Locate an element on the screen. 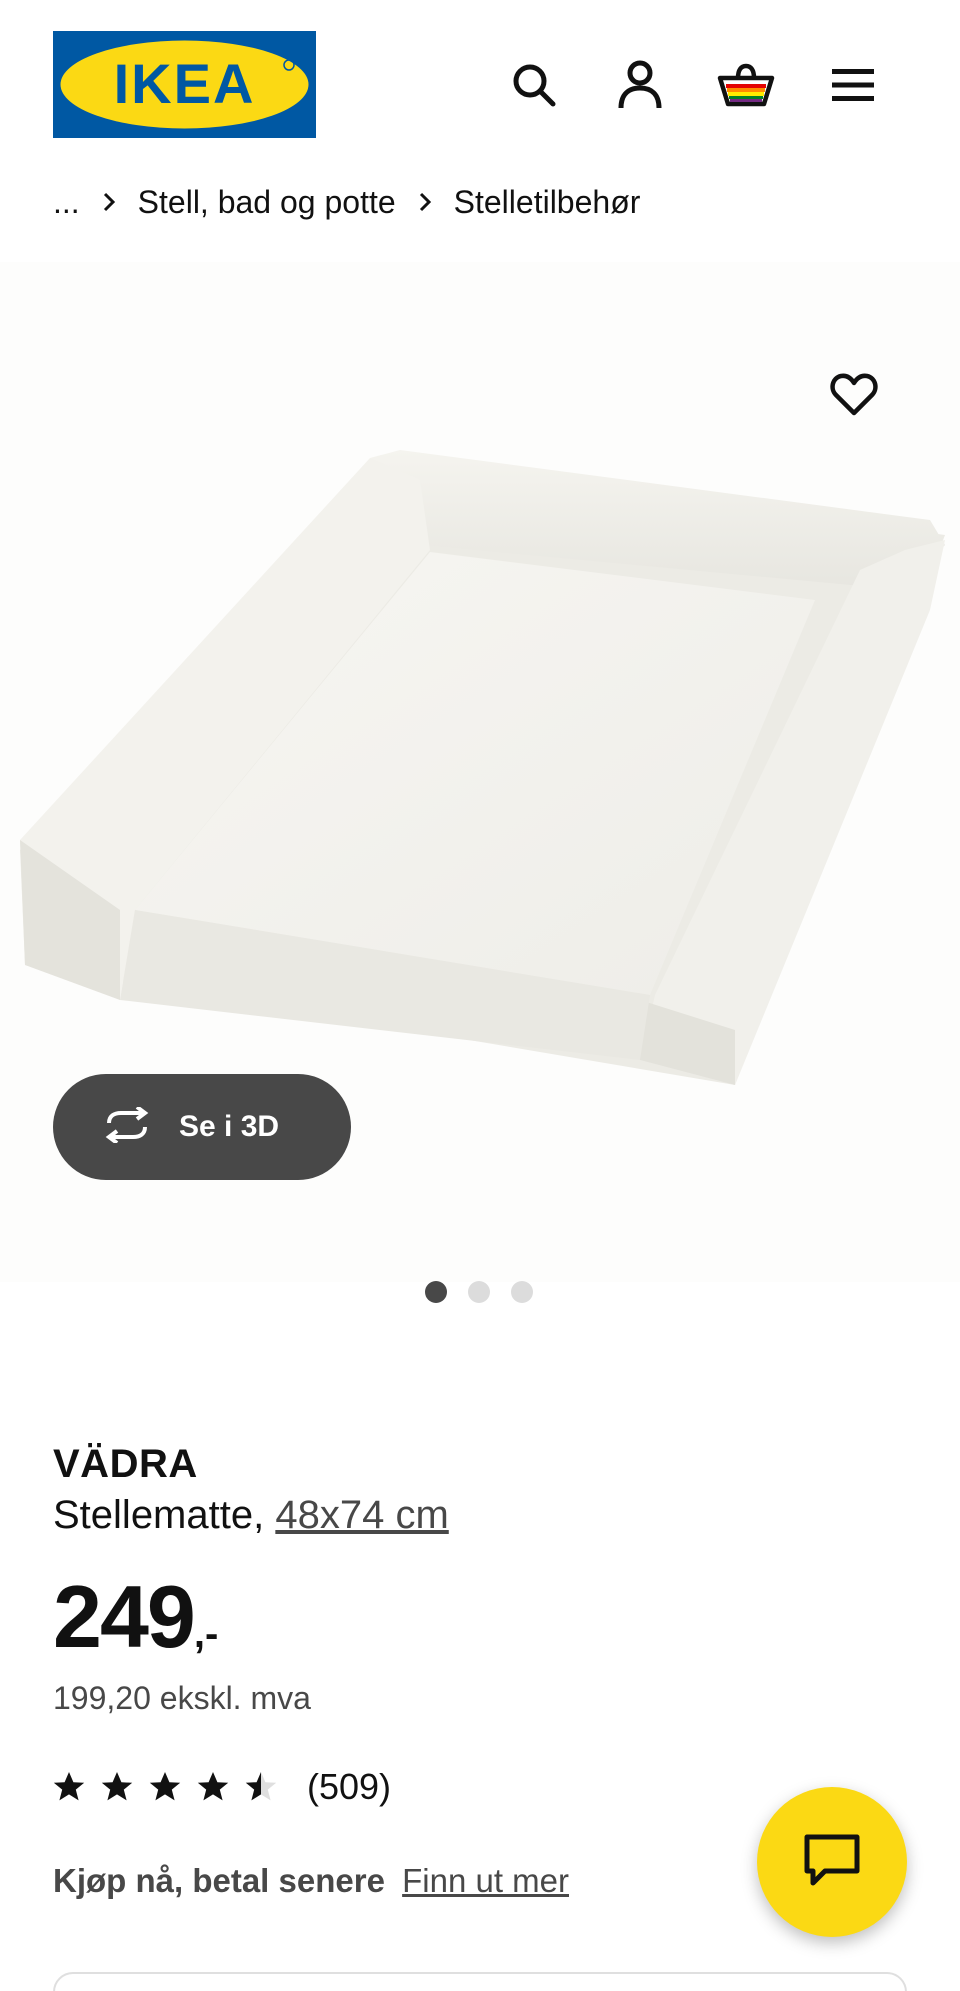 The height and width of the screenshot is (1991, 960). rating-count: (509) is located at coordinates (349, 1786).